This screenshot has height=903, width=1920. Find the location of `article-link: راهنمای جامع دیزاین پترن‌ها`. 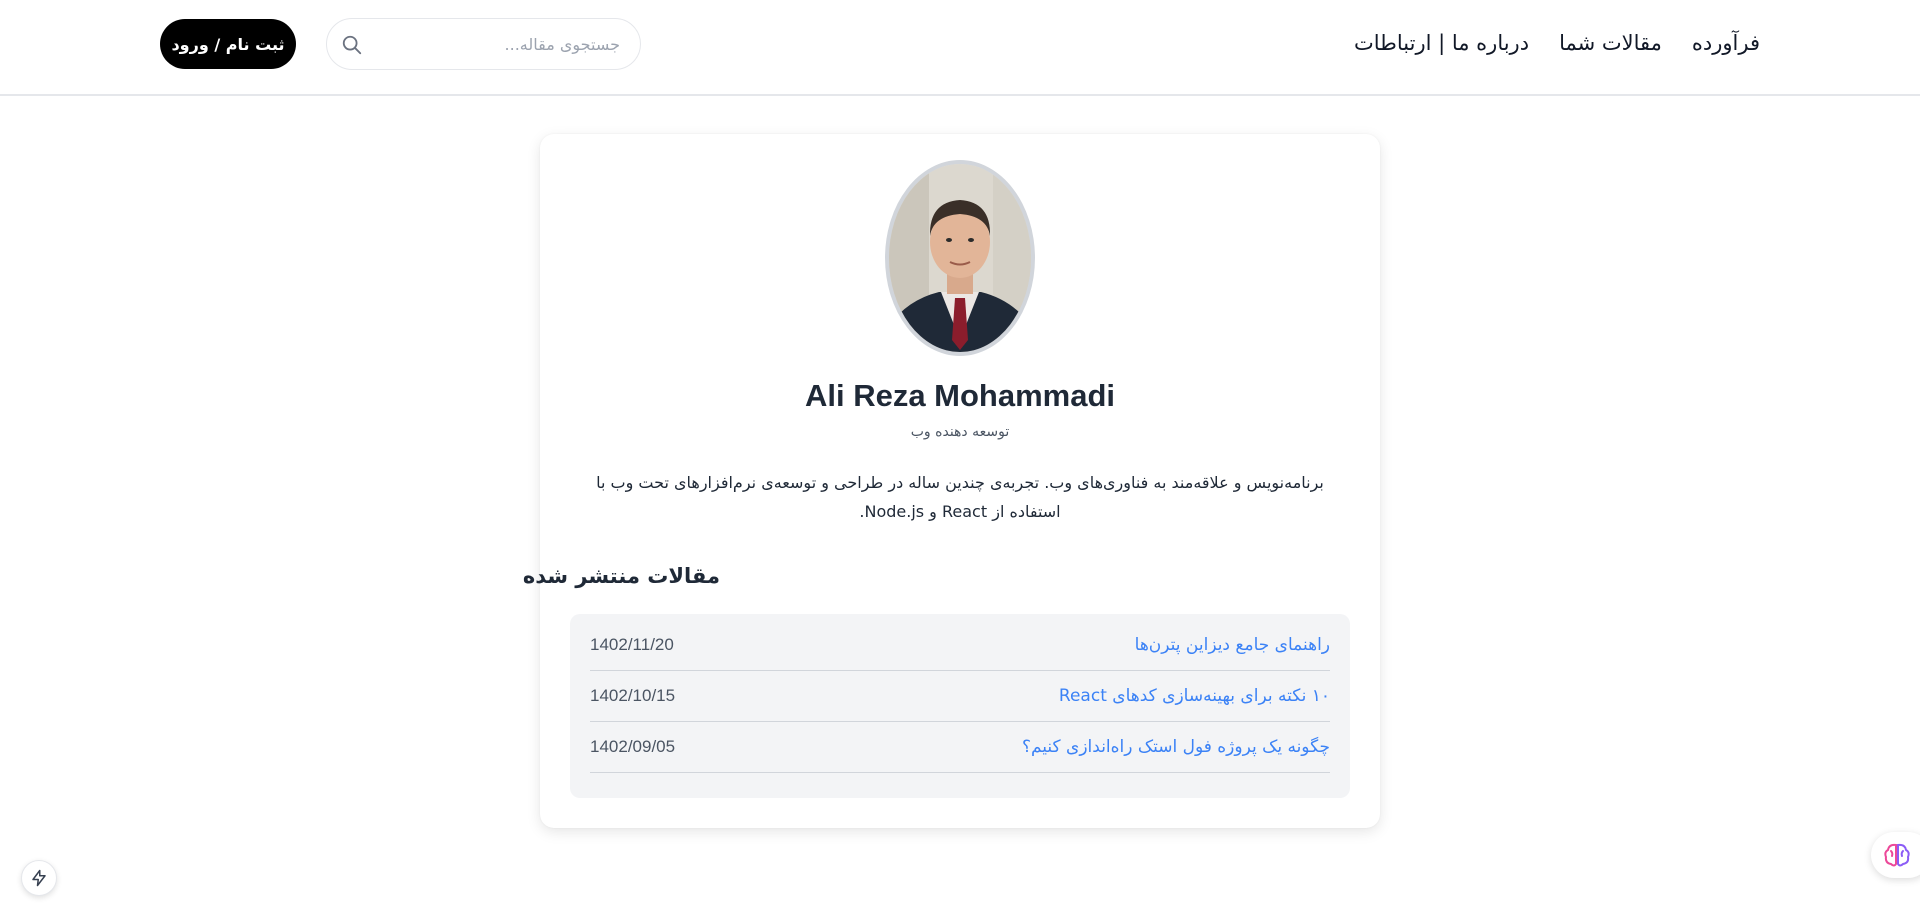

article-link: راهنمای جامع دیزاین پترن‌ها is located at coordinates (1232, 645).